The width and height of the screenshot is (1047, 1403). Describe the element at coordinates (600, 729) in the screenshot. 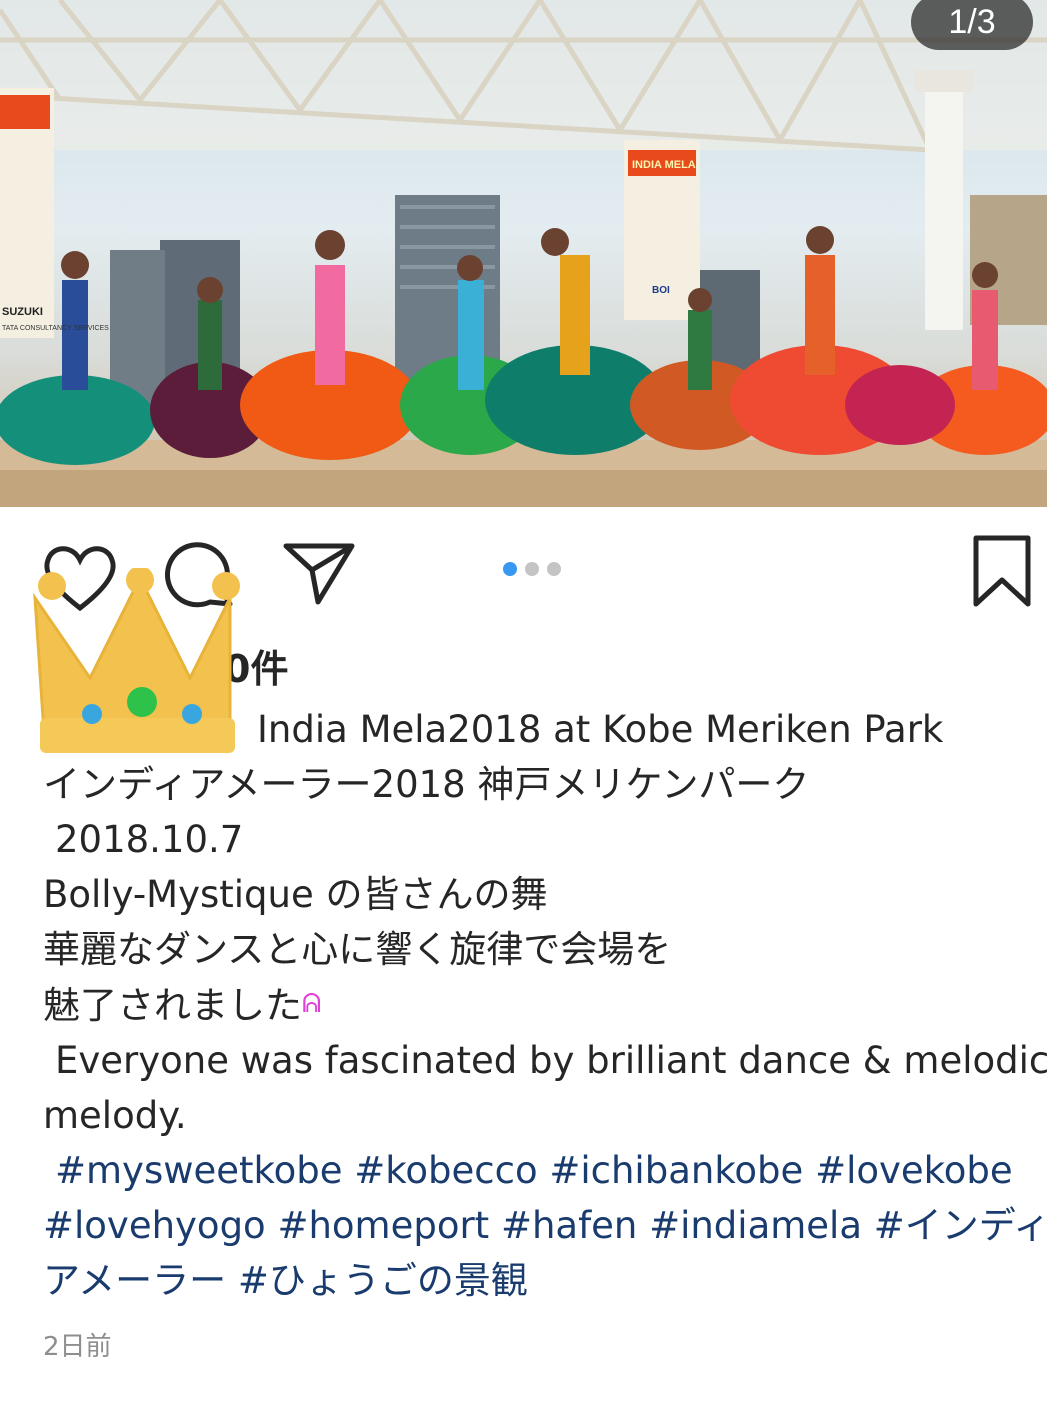

I see `caption-line-1: India Mela2018 at Kobe Meriken Park` at that location.